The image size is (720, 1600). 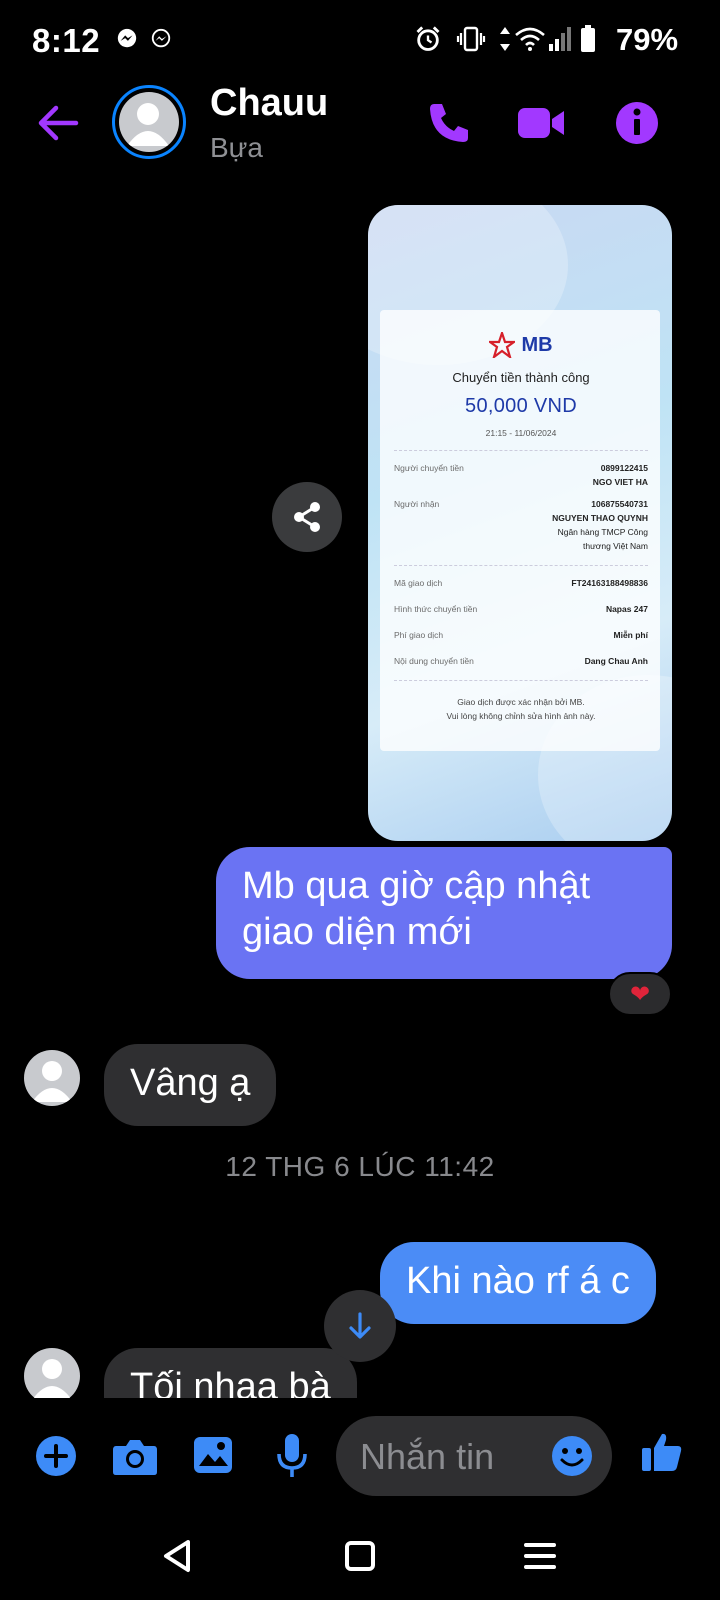 I want to click on conversation-header: Chauu Bựa, so click(x=360, y=130).